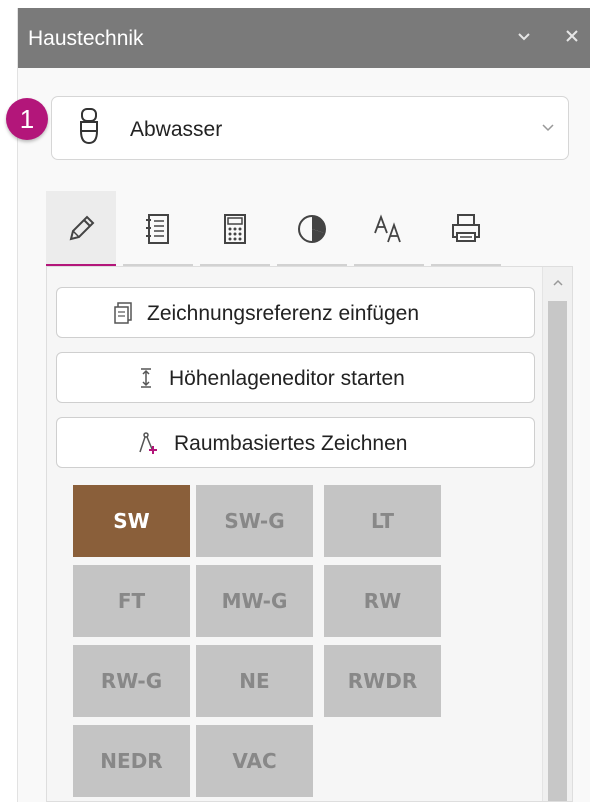  I want to click on text-style-icon, so click(387, 228).